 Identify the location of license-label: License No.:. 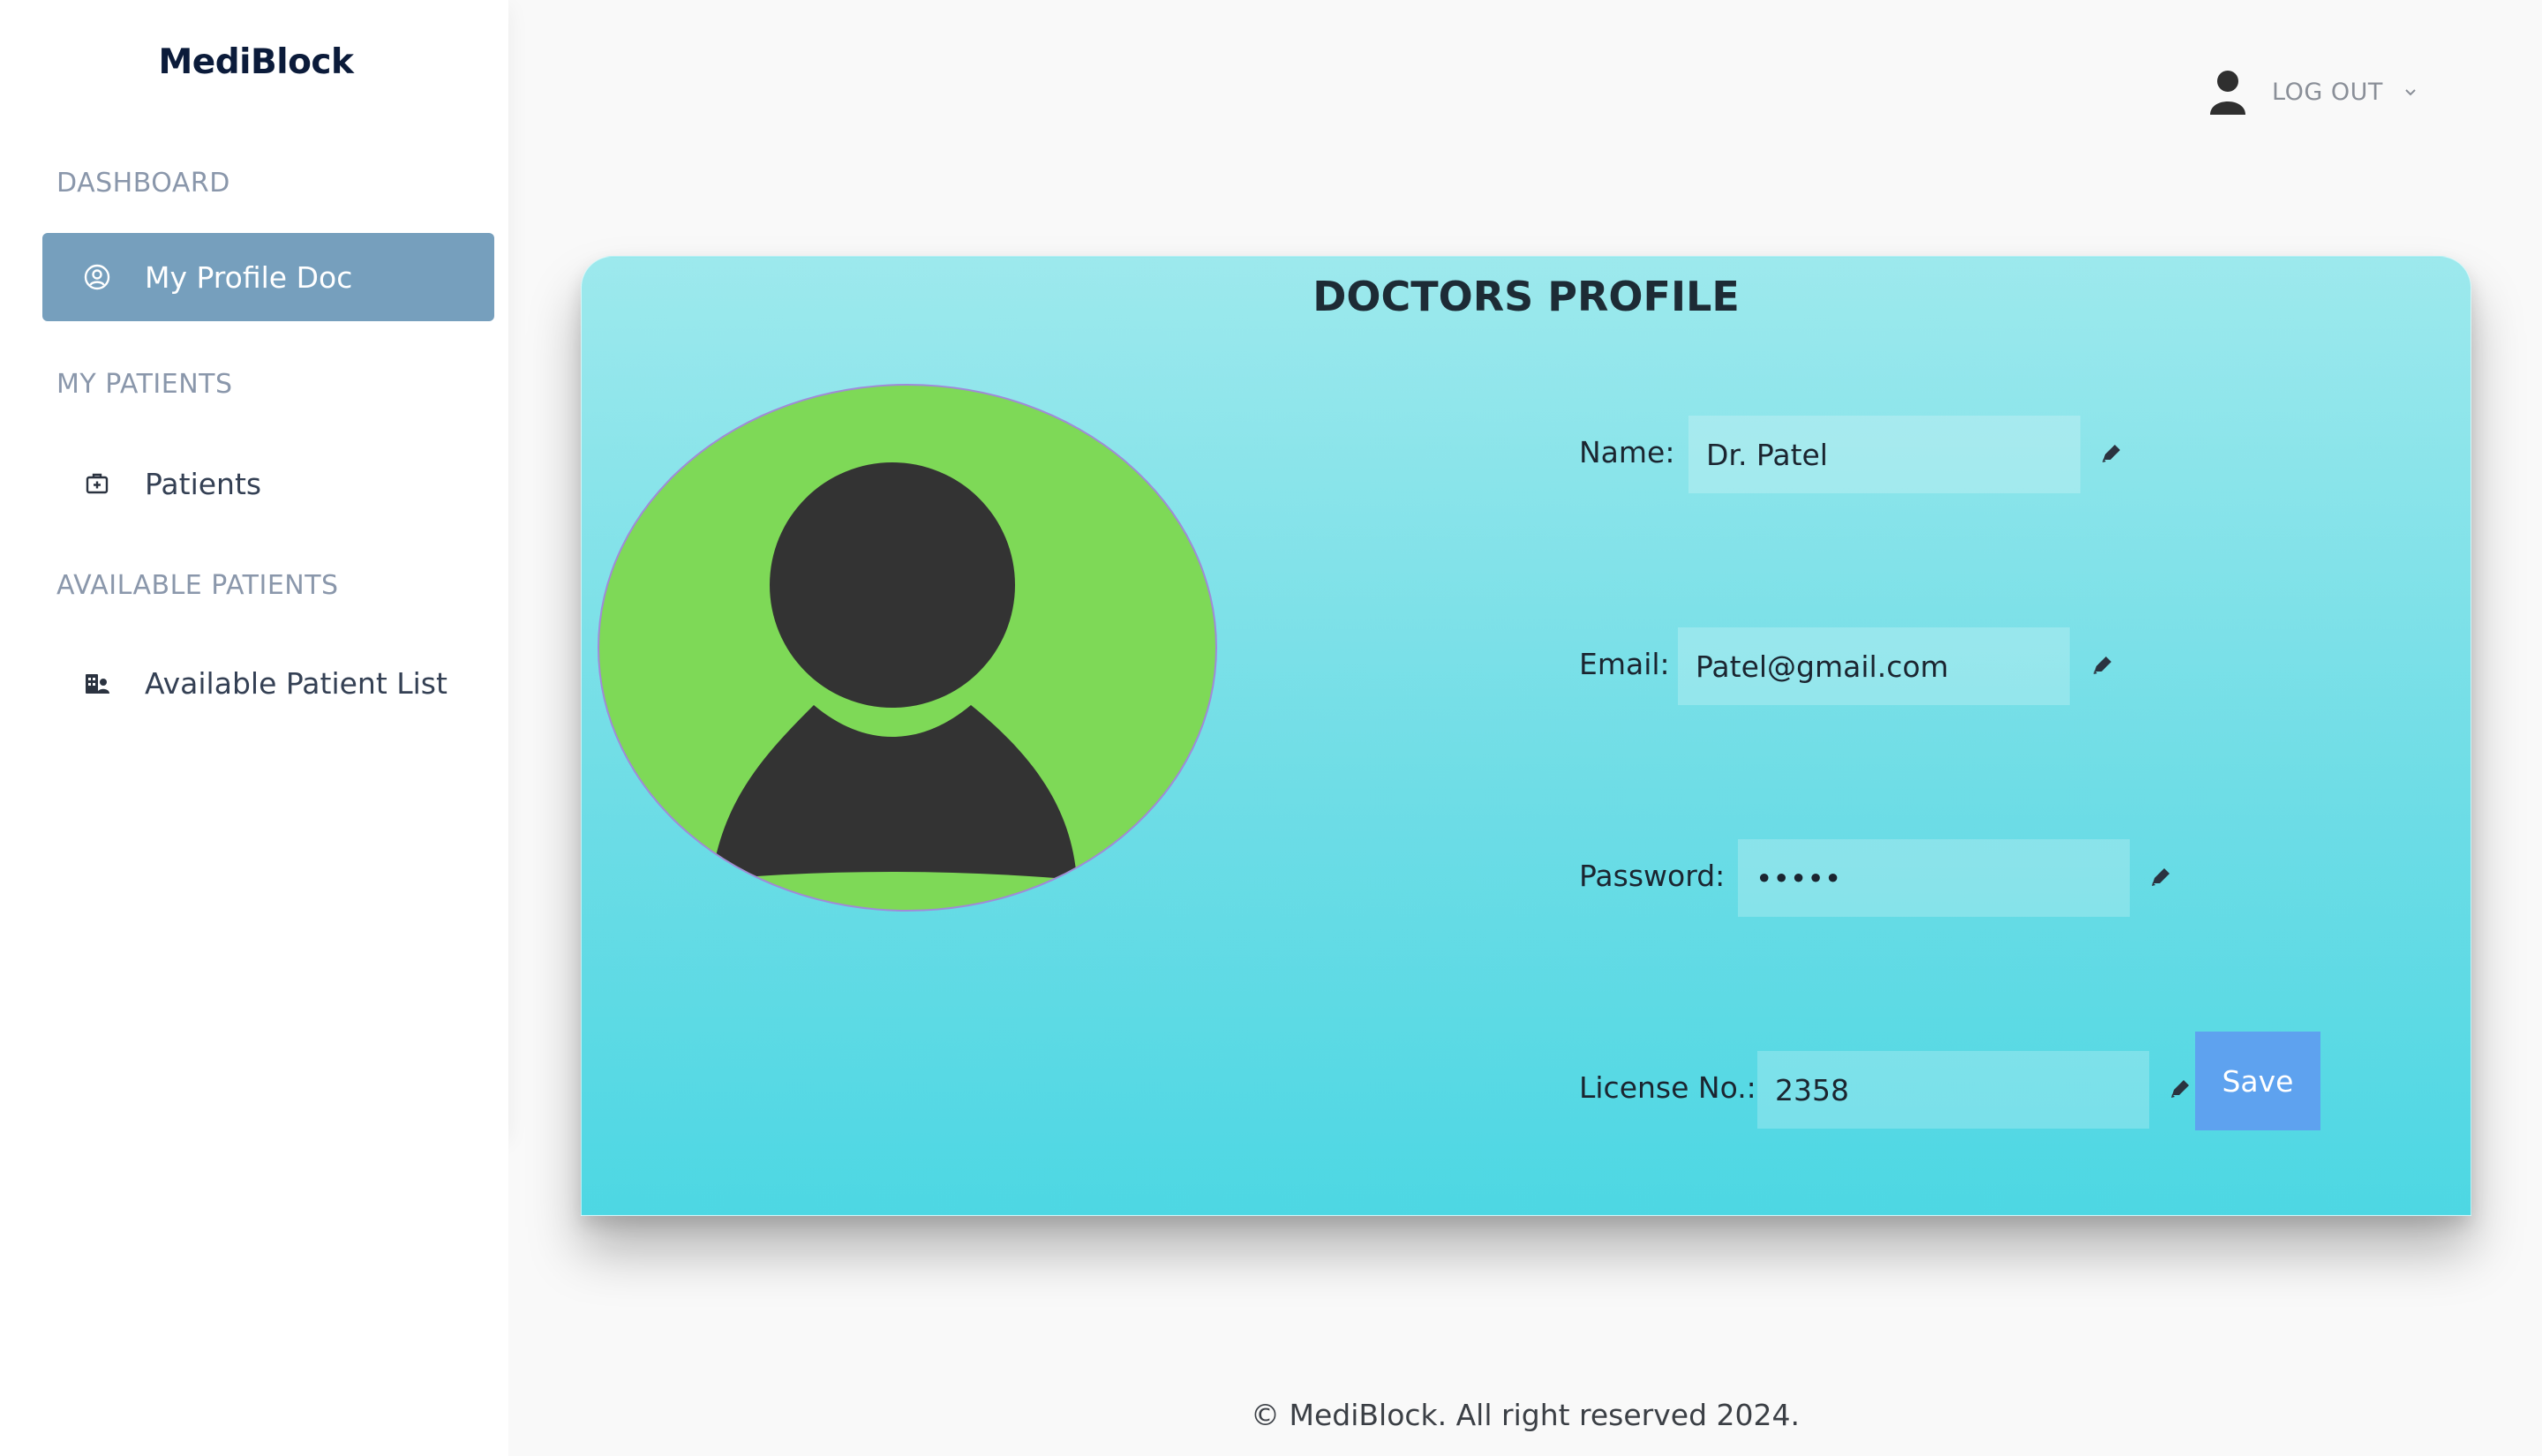
(1667, 1087).